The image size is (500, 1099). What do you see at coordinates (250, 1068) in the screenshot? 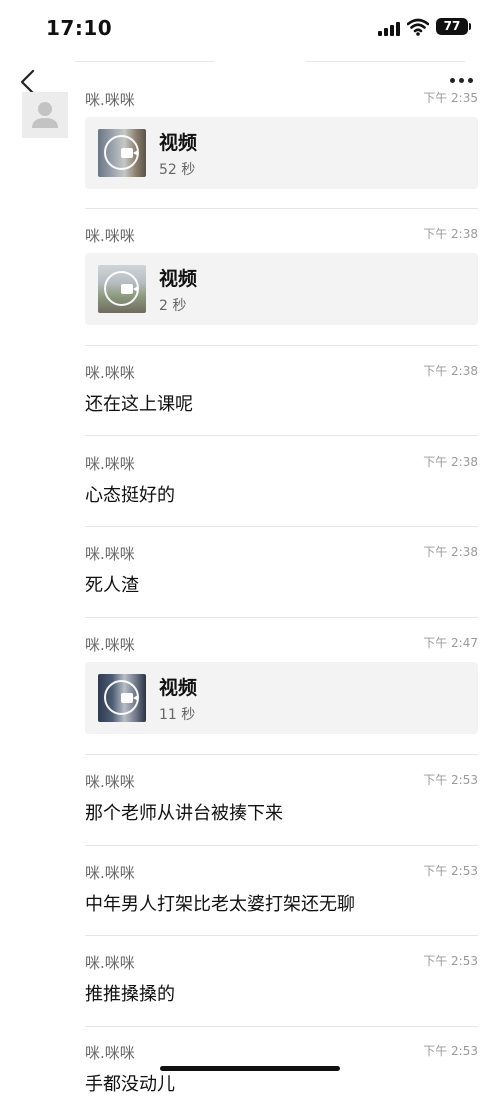
I see `home-indicator` at bounding box center [250, 1068].